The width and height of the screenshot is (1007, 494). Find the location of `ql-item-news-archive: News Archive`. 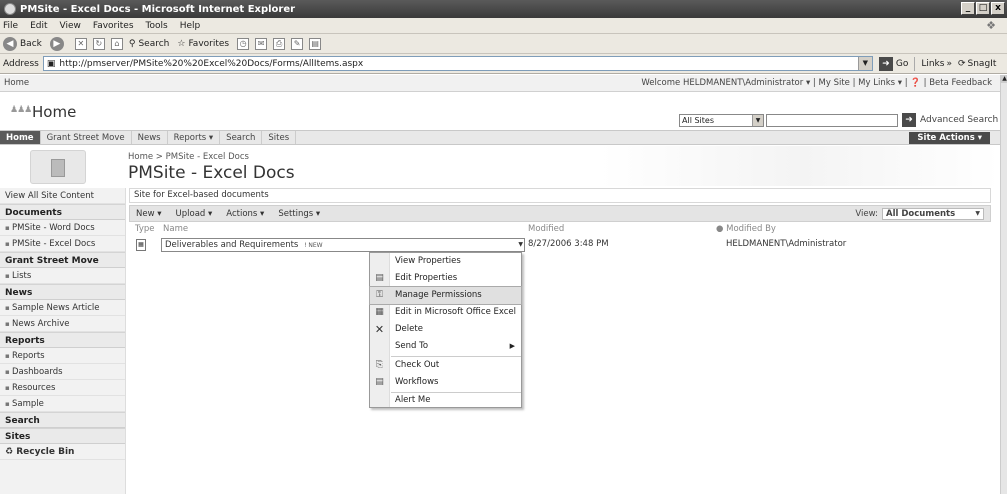

ql-item-news-archive: News Archive is located at coordinates (62, 324).